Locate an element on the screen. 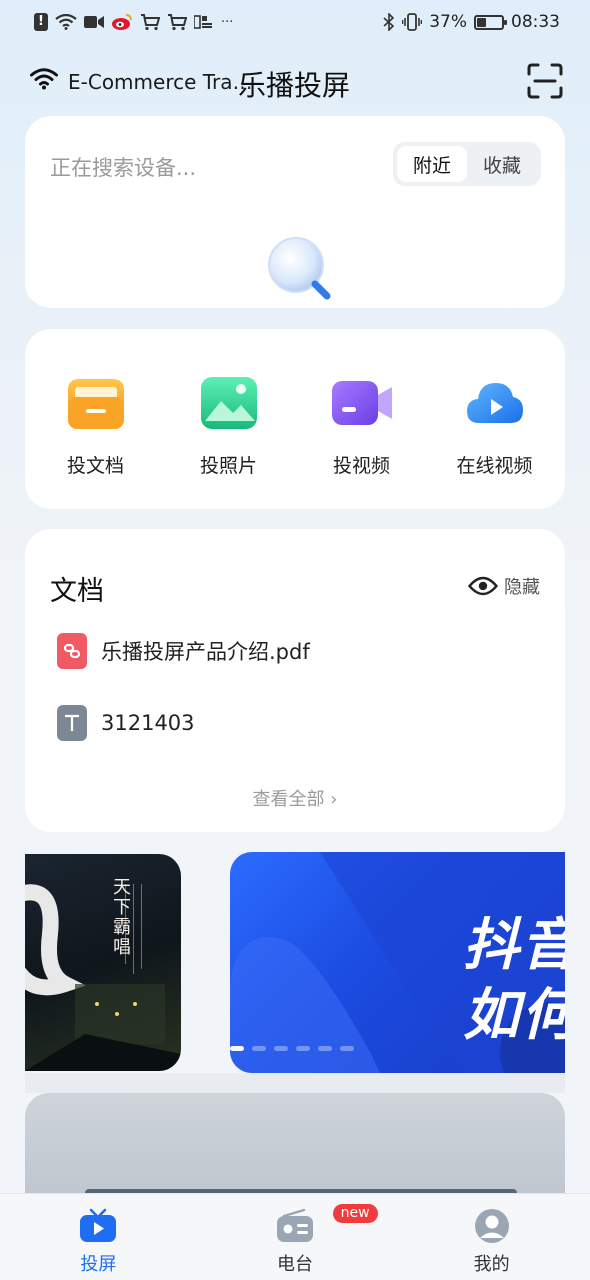 The width and height of the screenshot is (590, 1280). banner-card-previous: 天下霸唱 is located at coordinates (103, 962).